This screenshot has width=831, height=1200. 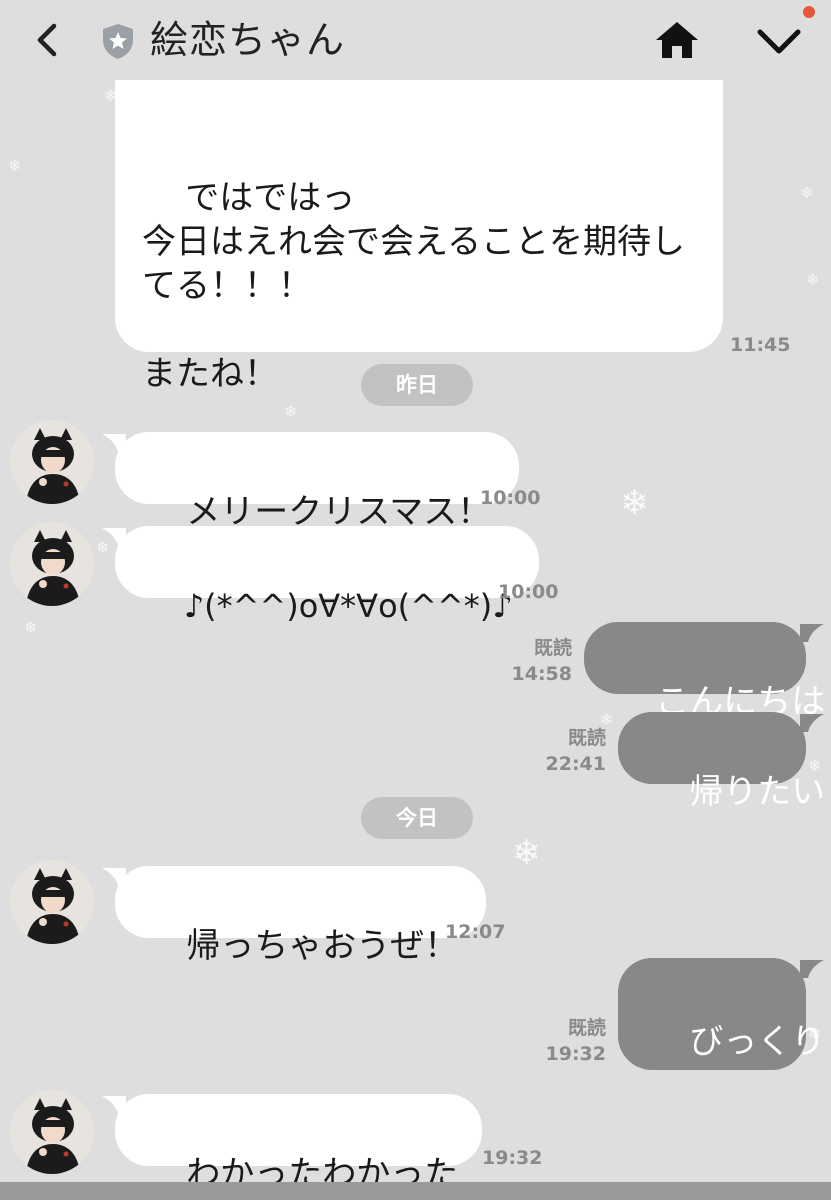 I want to click on message-text: ではではっ 今日はえれ会で会えることを期待し てる！！！ またね！, so click(x=413, y=286).